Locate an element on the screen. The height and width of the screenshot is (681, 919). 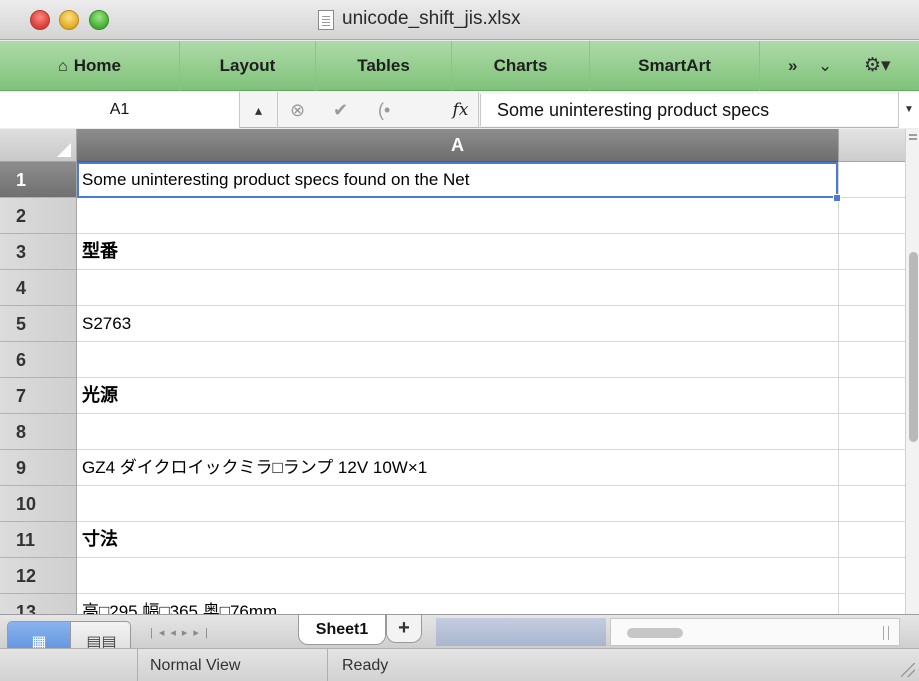
scroll-split-grip-icon is located at coordinates (886, 633).